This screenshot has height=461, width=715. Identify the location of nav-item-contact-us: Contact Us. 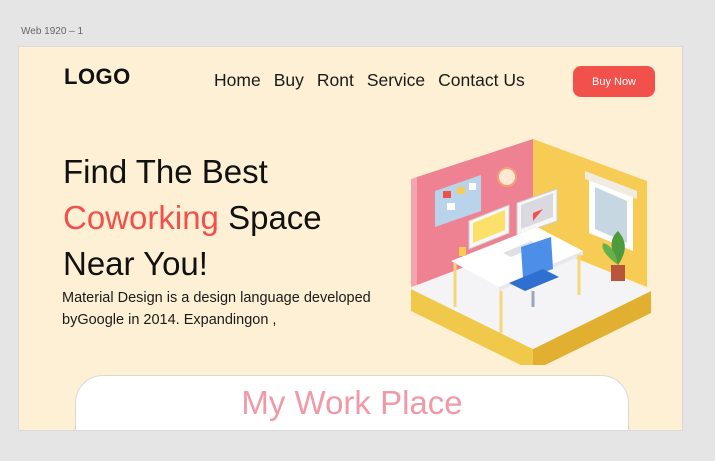
(481, 80).